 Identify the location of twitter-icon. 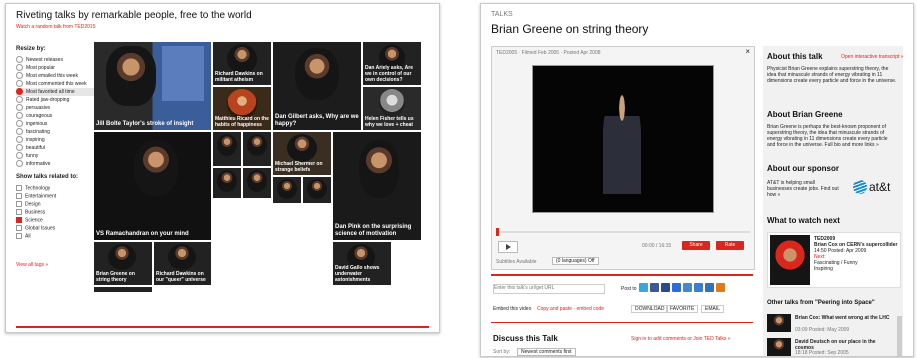
(643, 287).